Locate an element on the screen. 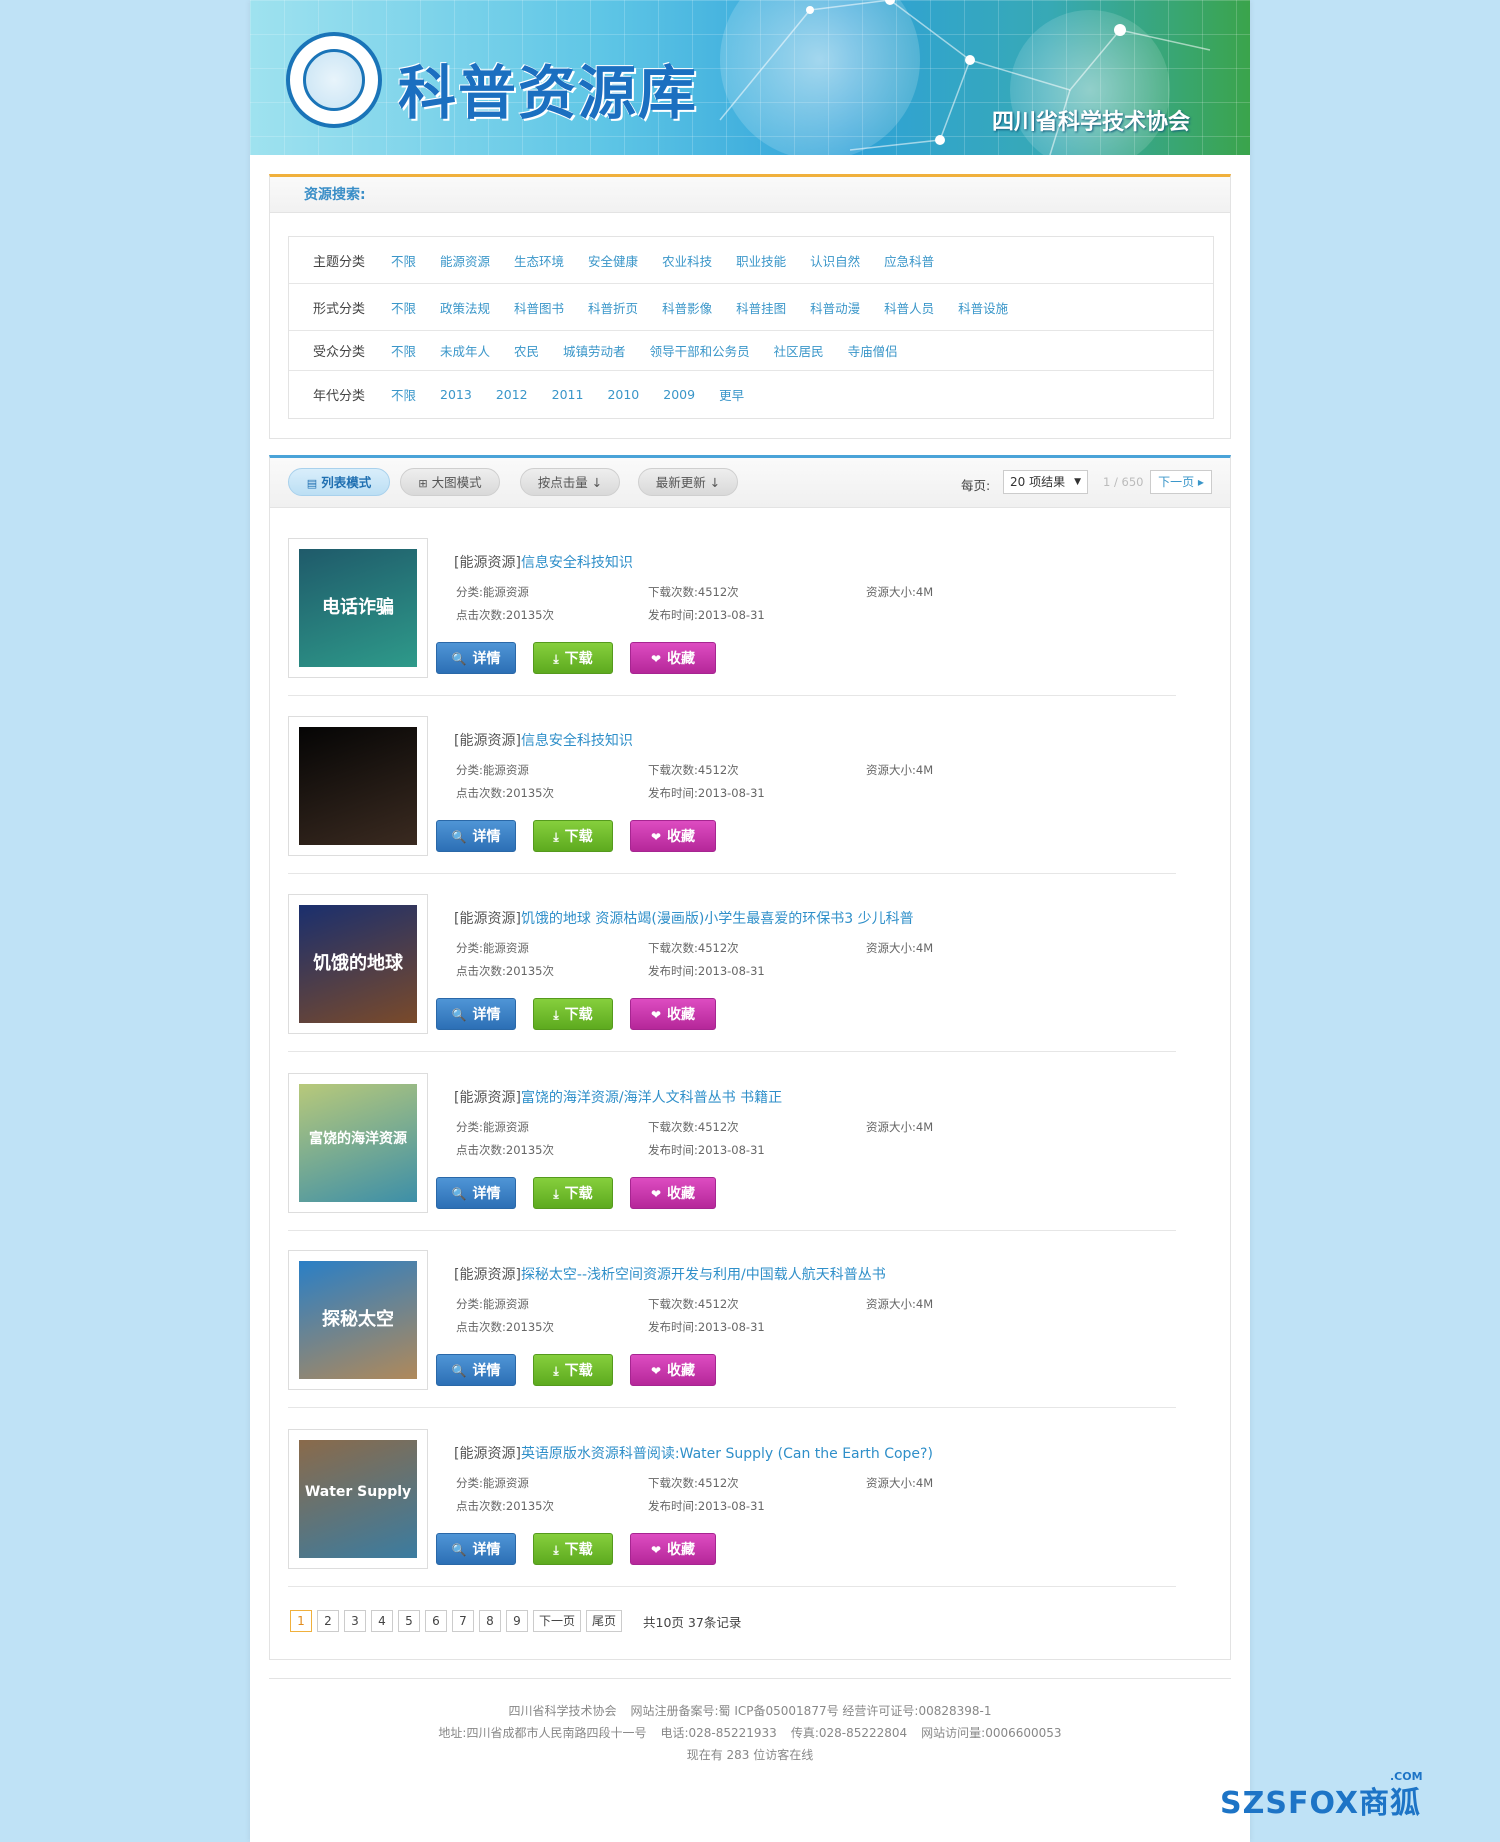  filter-option: 2013 is located at coordinates (456, 394).